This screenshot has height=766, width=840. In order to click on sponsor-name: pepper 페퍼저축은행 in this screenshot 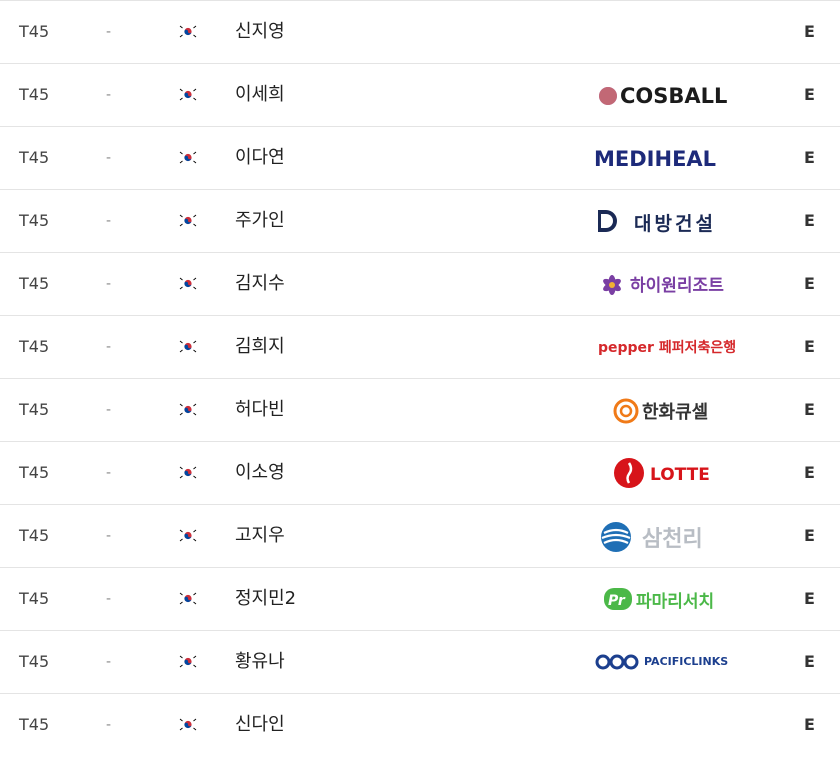, I will do `click(667, 348)`.